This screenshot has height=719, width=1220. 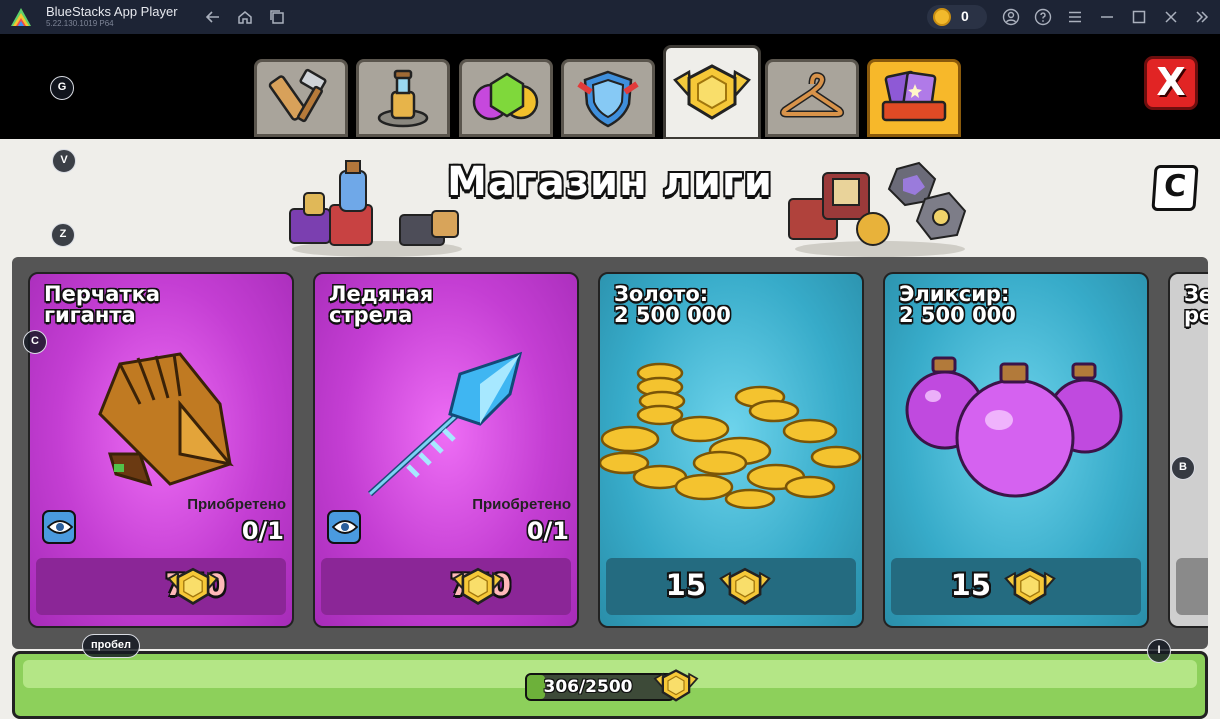 What do you see at coordinates (381, 304) in the screenshot?
I see `item-title: Ледяная стрела` at bounding box center [381, 304].